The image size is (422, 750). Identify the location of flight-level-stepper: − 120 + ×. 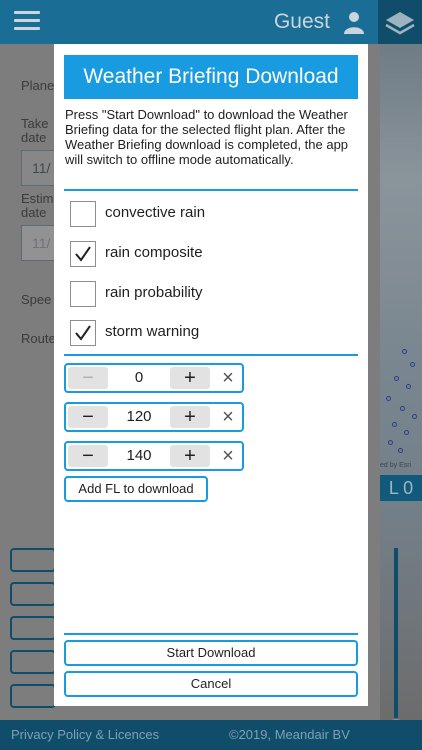
(154, 417).